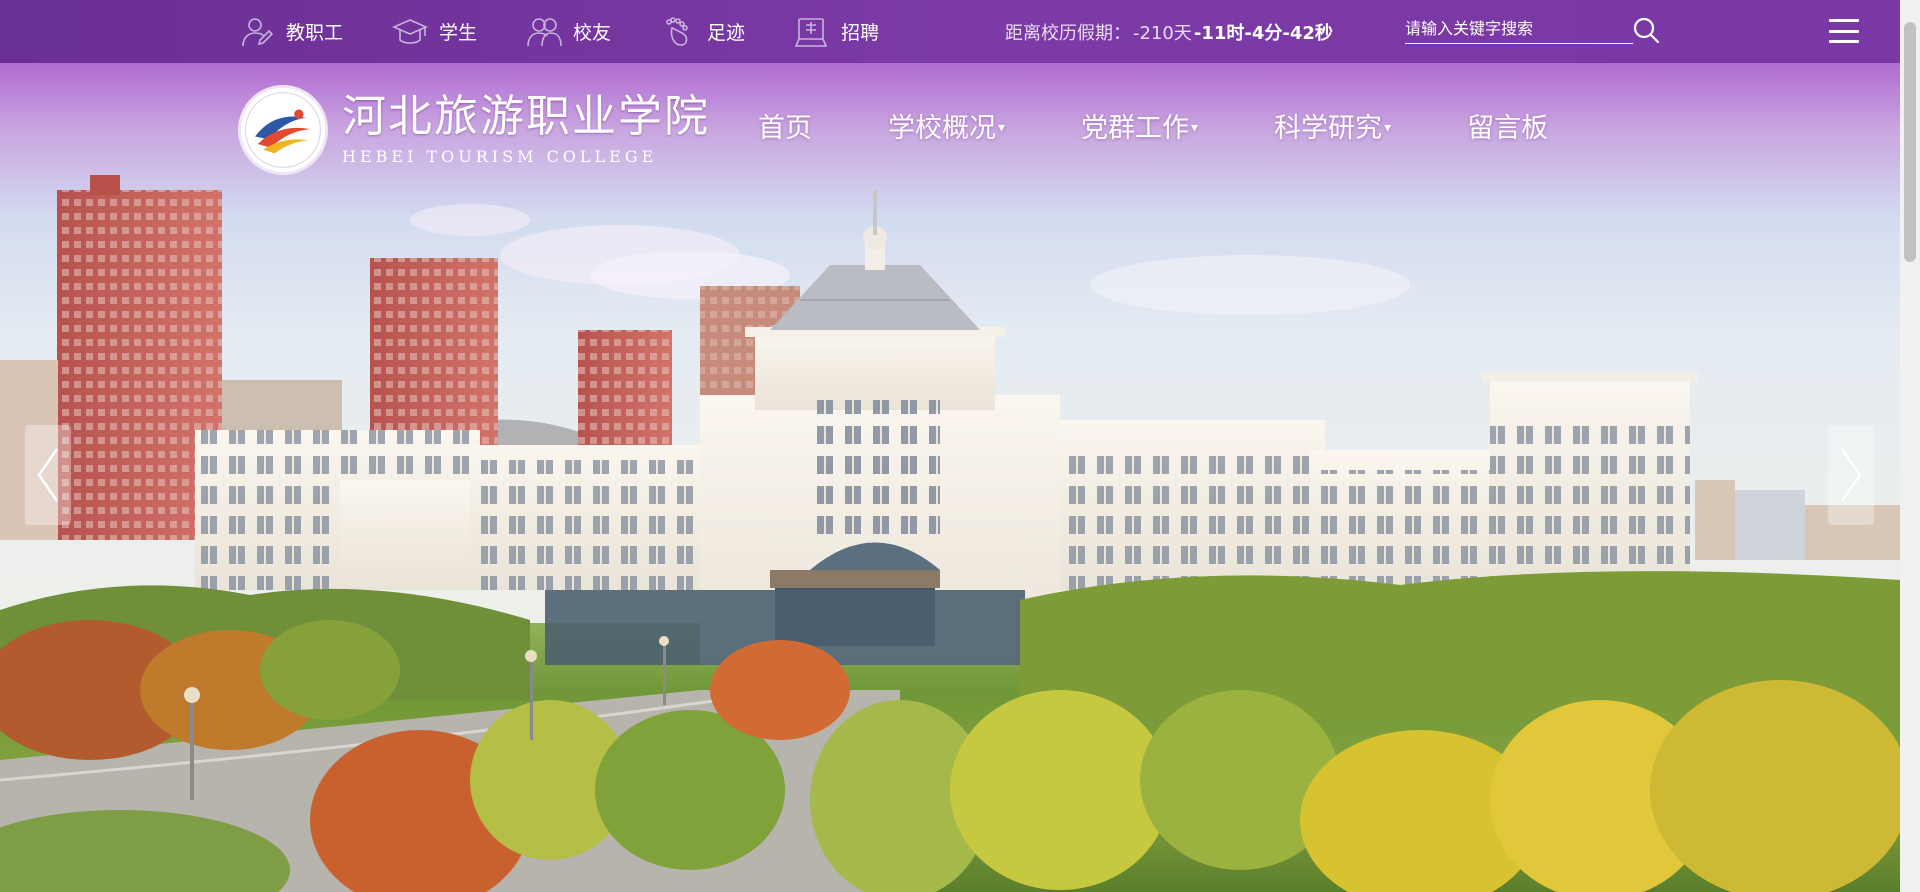  I want to click on main-nav: 首页 学校概况 ▾ 党群工作 ▾ 科学研究 ▾ 留言板, so click(1153, 125).